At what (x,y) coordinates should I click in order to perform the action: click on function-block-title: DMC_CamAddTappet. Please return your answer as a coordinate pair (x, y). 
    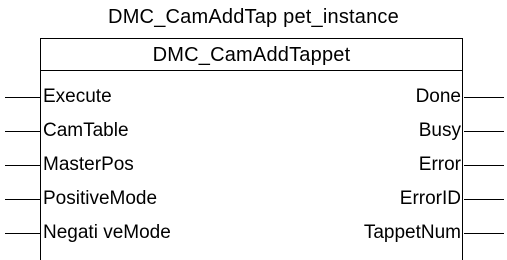
    Looking at the image, I should click on (251, 55).